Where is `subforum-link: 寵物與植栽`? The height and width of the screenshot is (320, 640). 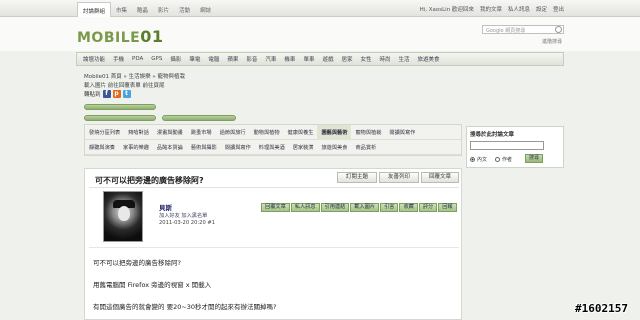
subforum-link: 寵物與植栽 is located at coordinates (368, 132).